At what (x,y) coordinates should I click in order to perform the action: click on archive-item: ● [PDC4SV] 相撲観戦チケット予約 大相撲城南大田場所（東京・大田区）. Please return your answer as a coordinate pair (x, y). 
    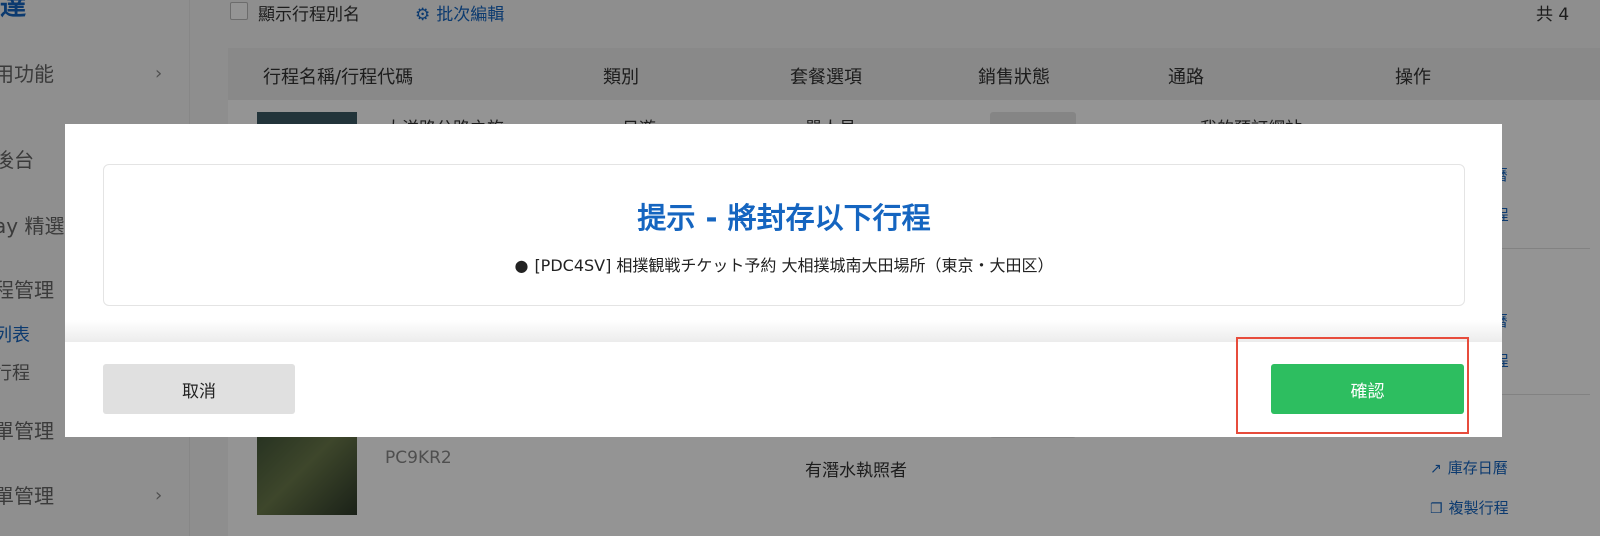
    Looking at the image, I should click on (784, 264).